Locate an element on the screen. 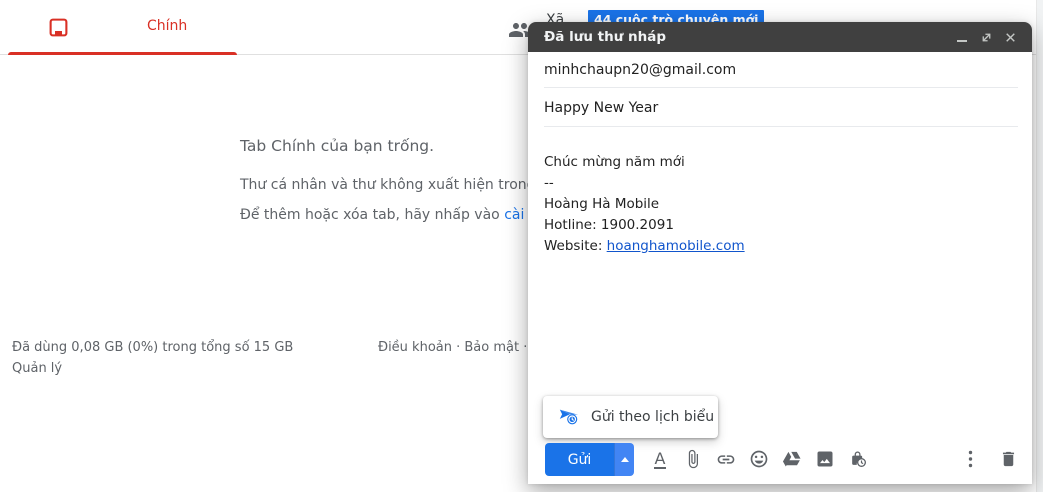 The height and width of the screenshot is (492, 1043). body-line: Chúc mừng năm mới is located at coordinates (614, 162).